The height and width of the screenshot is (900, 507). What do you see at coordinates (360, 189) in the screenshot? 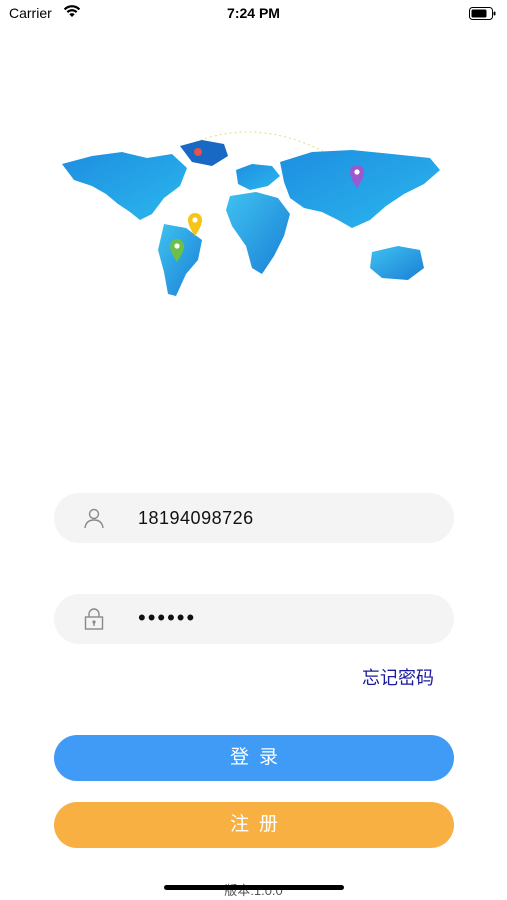
I see `asia-shape` at bounding box center [360, 189].